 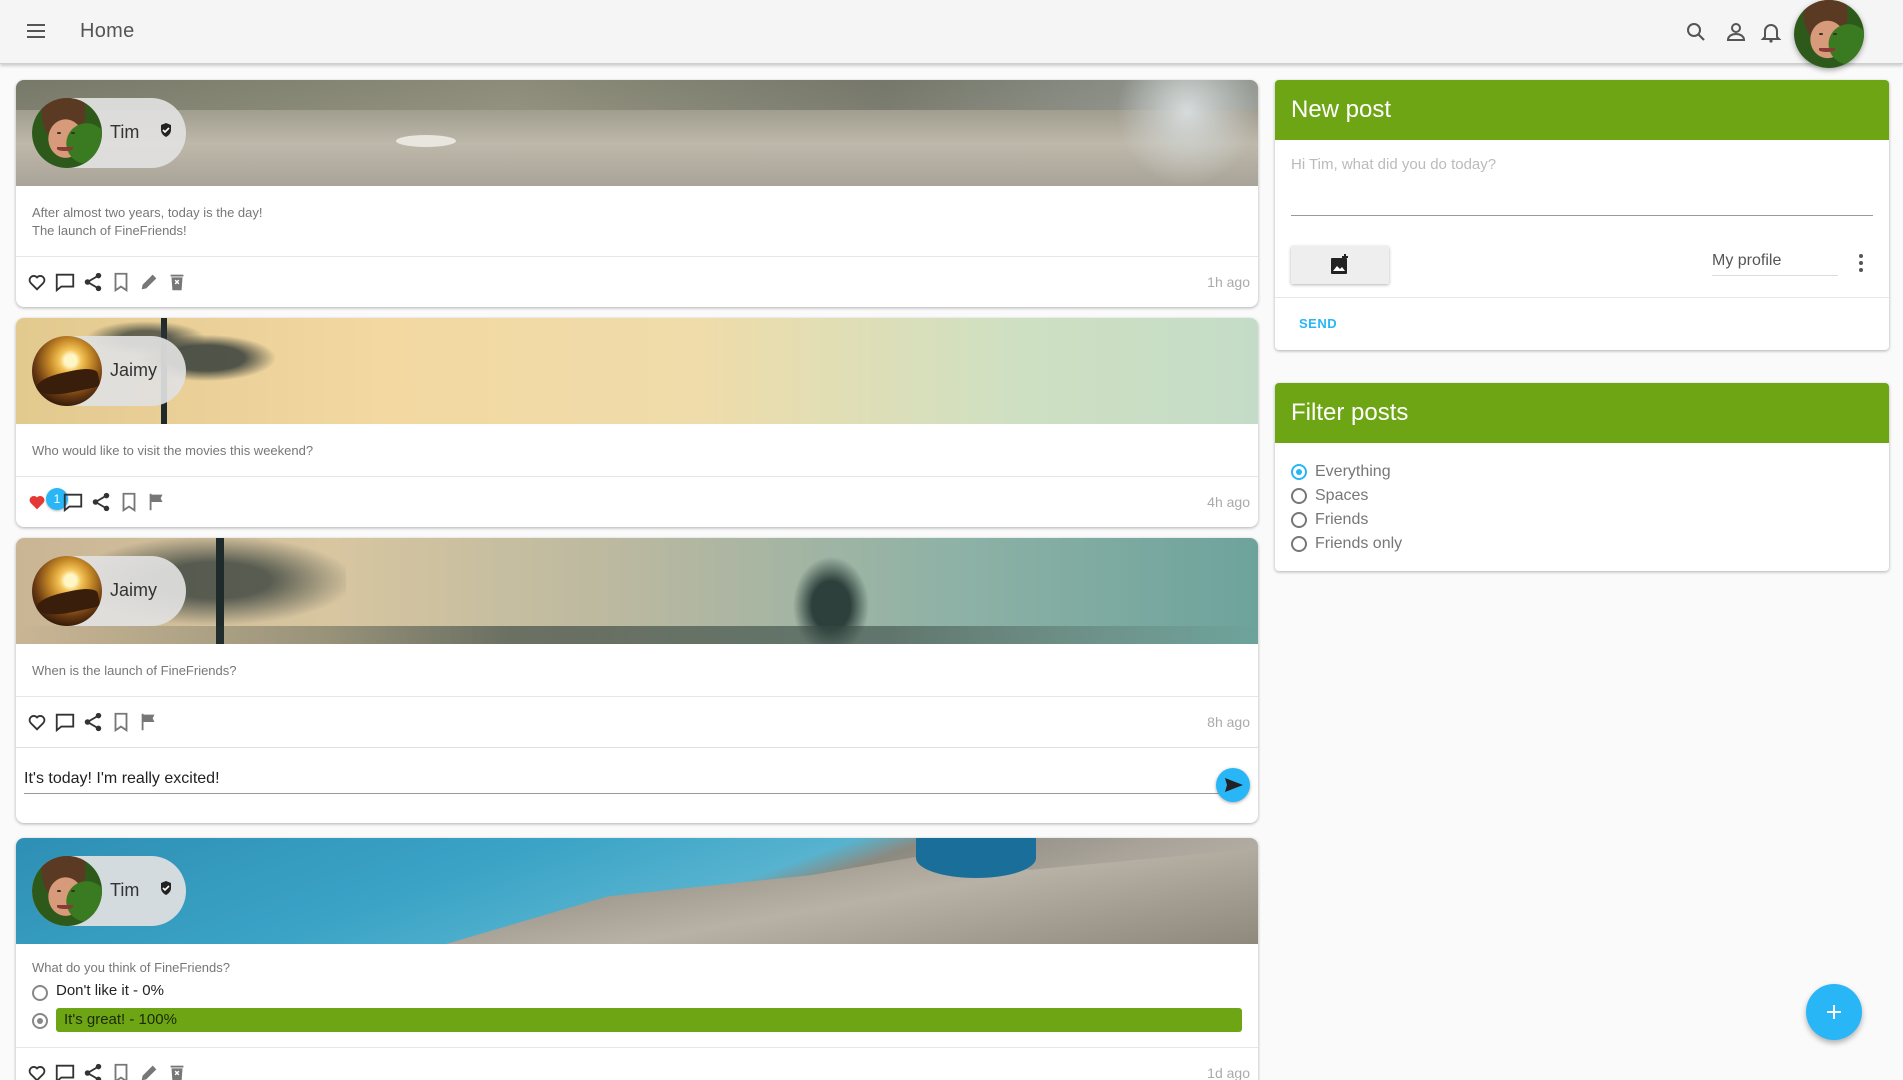 I want to click on person-icon, so click(x=1736, y=32).